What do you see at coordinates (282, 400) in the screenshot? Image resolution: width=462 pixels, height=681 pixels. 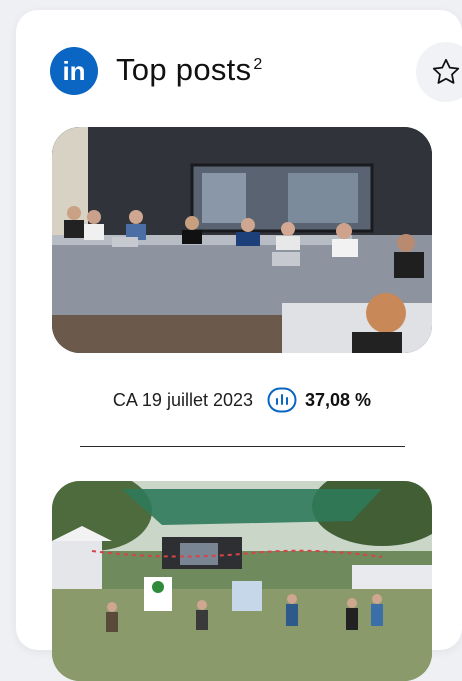 I see `bar-chart-icon` at bounding box center [282, 400].